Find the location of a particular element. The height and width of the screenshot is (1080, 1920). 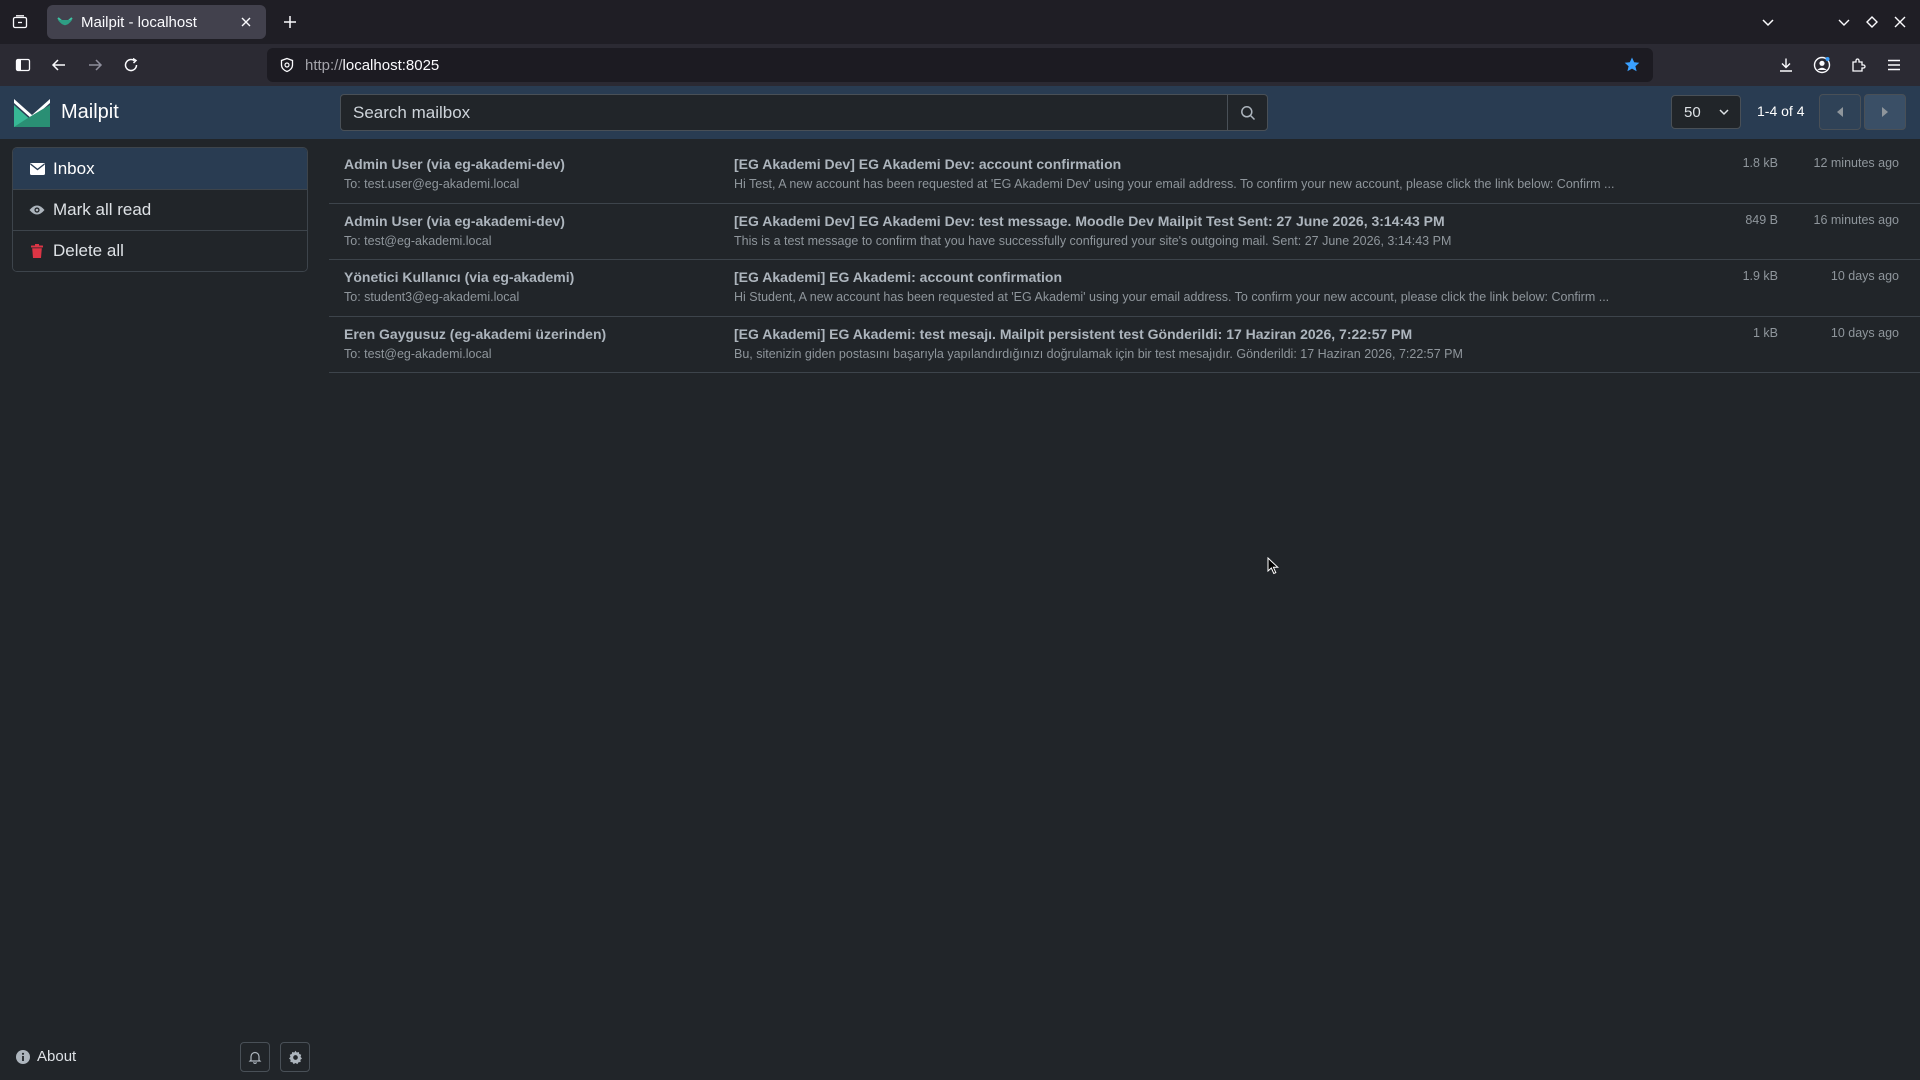

eye-icon is located at coordinates (37, 210).